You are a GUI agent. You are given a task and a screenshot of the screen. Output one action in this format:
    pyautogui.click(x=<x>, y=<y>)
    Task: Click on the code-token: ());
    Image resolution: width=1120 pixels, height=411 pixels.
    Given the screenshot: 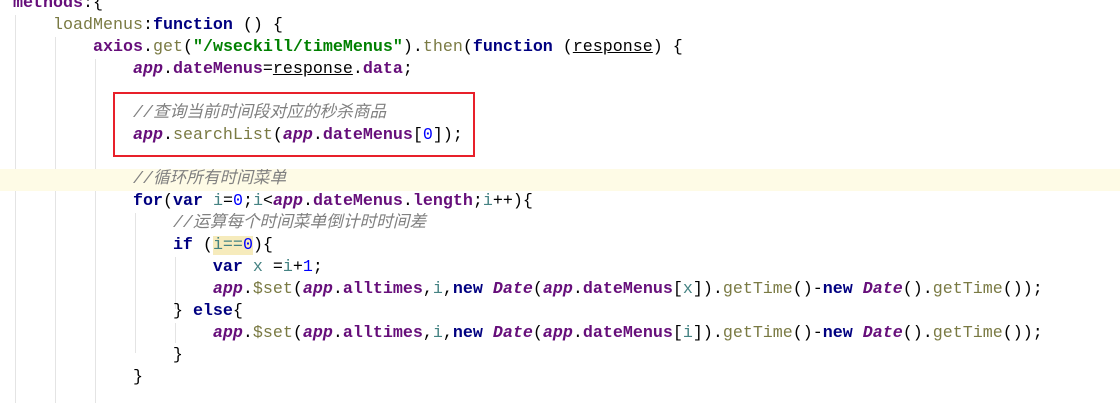 What is the action you would take?
    pyautogui.click(x=1022, y=289)
    